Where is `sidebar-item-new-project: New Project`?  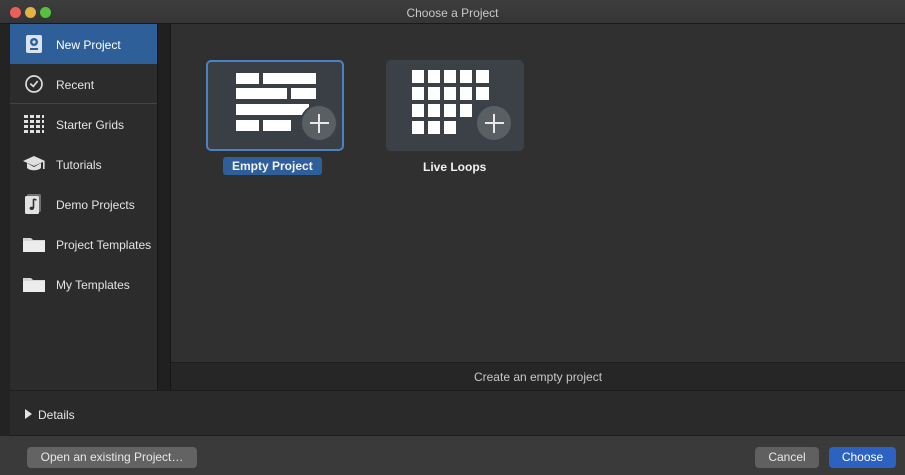 sidebar-item-new-project: New Project is located at coordinates (83, 44).